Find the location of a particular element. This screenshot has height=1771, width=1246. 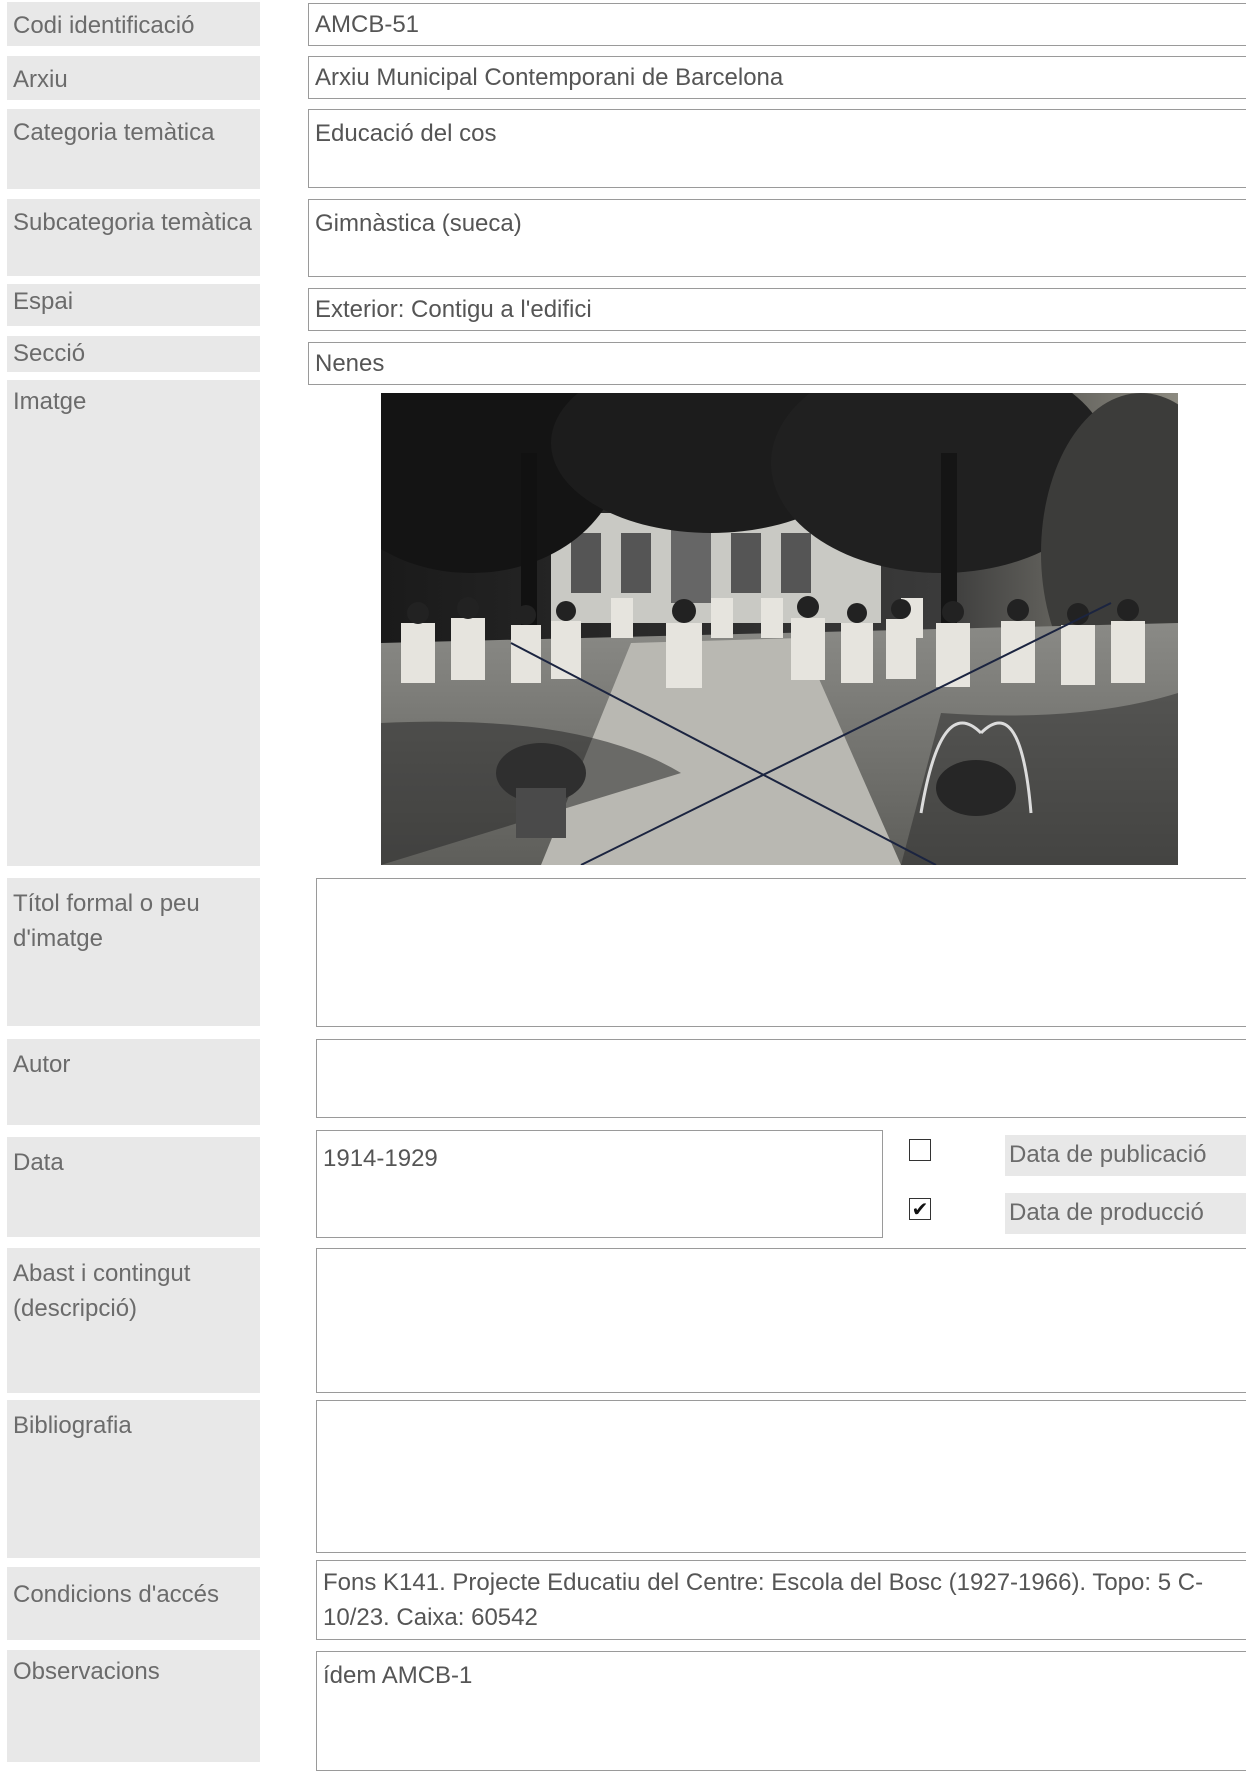

data-field: 1914-1929 is located at coordinates (599, 1184).